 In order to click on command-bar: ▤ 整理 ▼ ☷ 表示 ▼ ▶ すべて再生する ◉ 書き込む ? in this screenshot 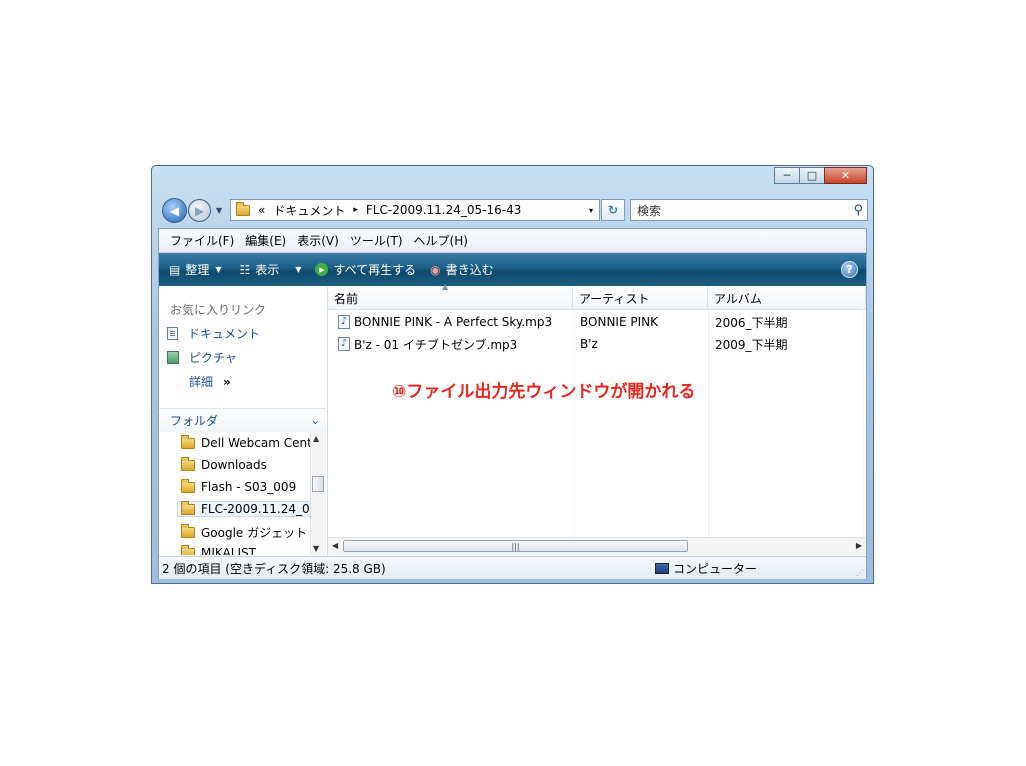, I will do `click(512, 269)`.